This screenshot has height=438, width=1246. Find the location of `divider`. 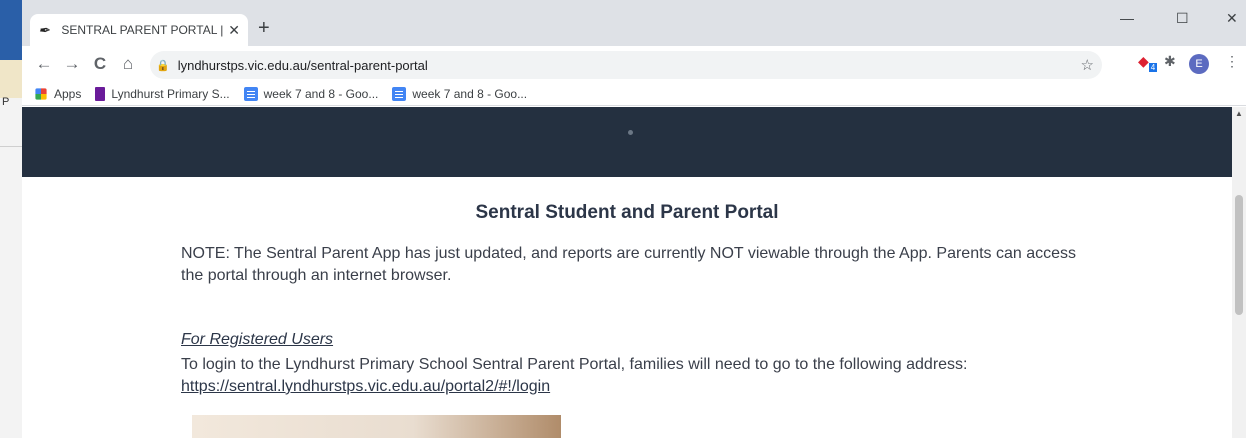

divider is located at coordinates (11, 146).